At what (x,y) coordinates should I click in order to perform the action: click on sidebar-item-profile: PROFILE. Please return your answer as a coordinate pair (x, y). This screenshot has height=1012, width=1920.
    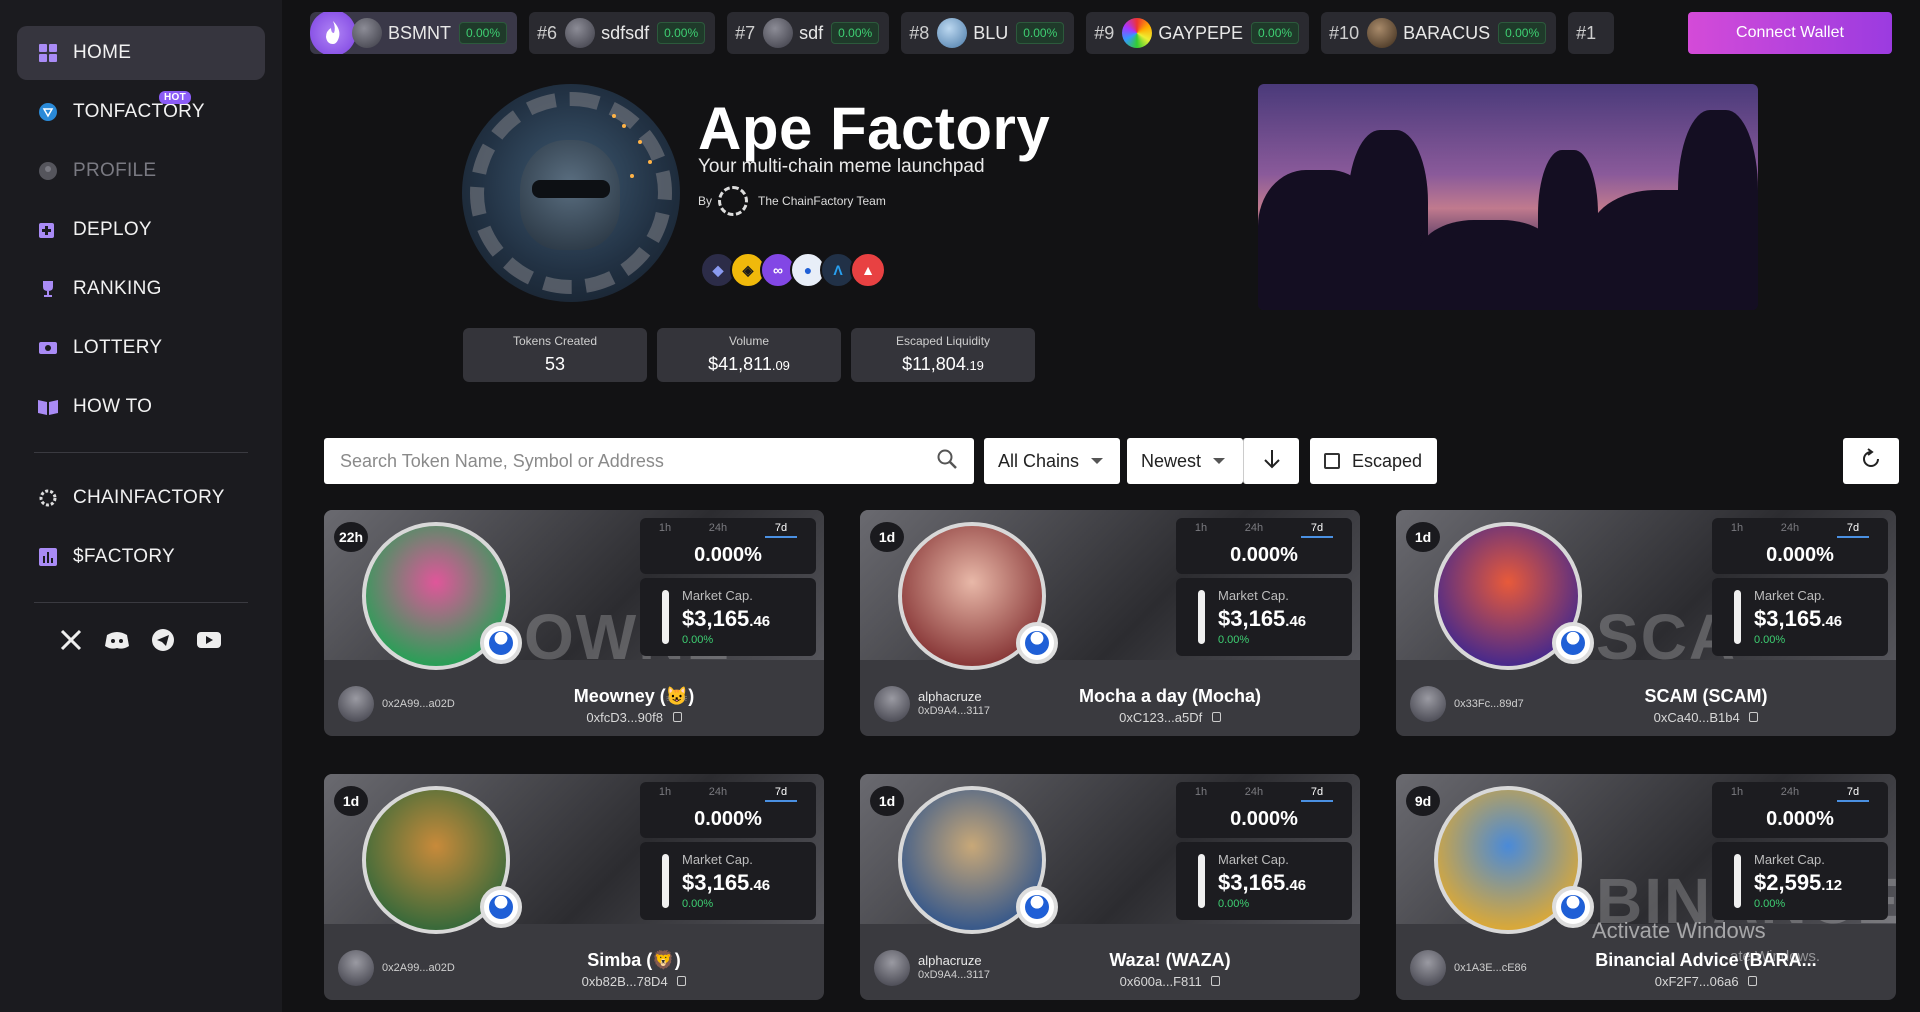
    Looking at the image, I should click on (141, 171).